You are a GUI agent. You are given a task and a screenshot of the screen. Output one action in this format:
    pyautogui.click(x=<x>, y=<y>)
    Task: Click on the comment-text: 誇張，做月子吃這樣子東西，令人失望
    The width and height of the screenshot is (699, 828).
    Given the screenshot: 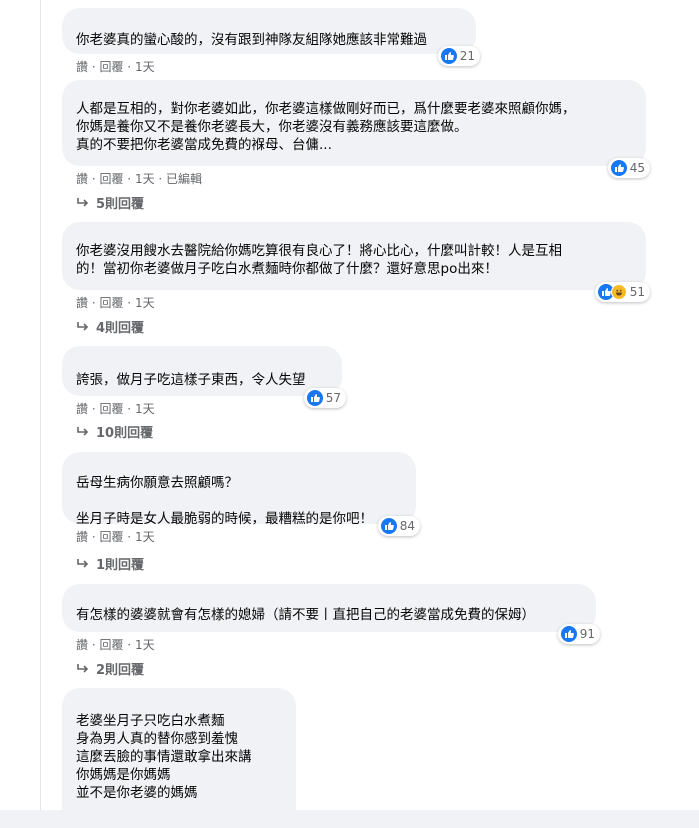 What is the action you would take?
    pyautogui.click(x=191, y=380)
    